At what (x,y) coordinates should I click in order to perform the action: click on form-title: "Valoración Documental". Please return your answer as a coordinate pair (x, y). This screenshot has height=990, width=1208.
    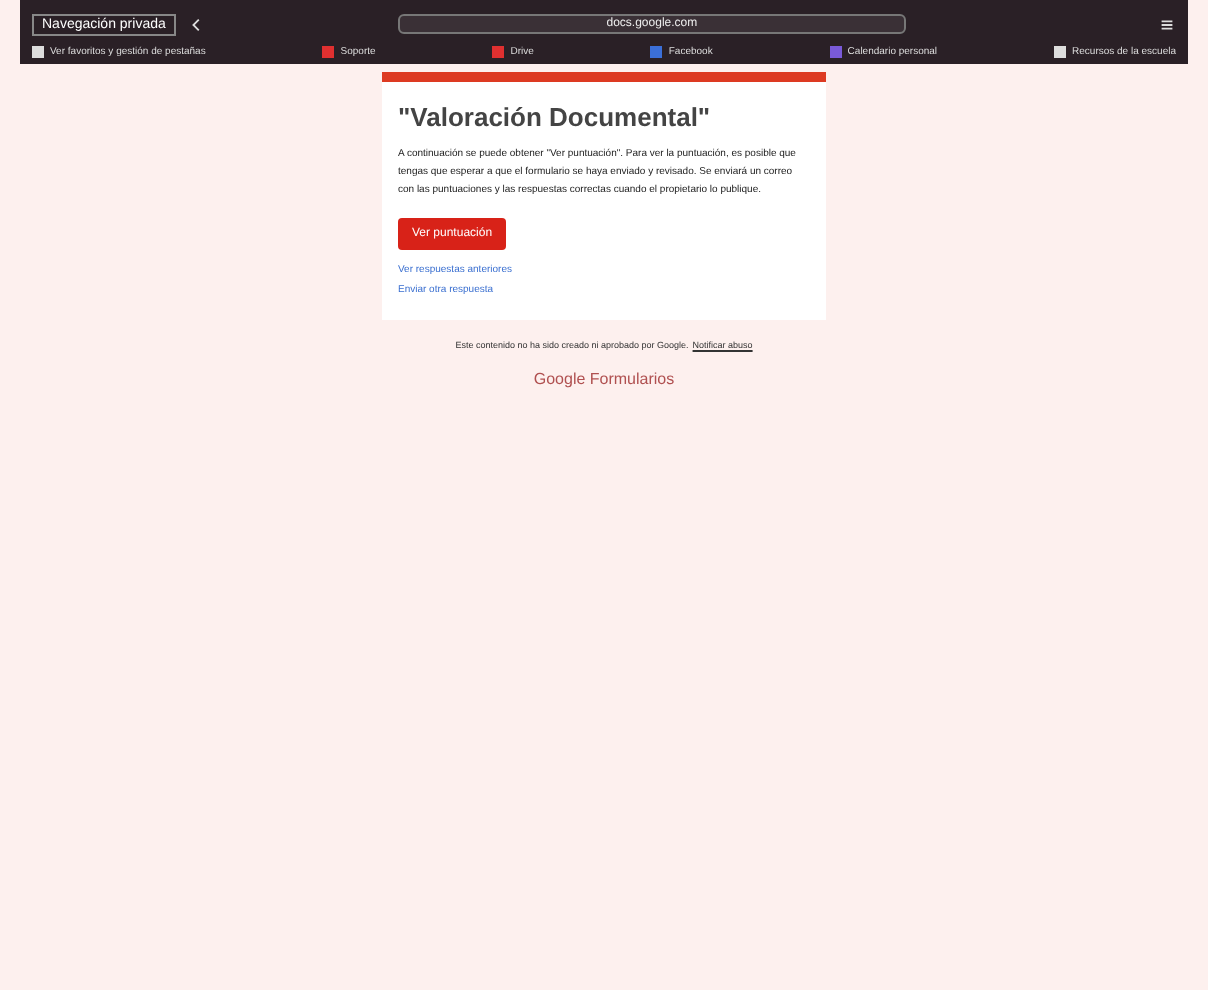
    Looking at the image, I should click on (554, 117).